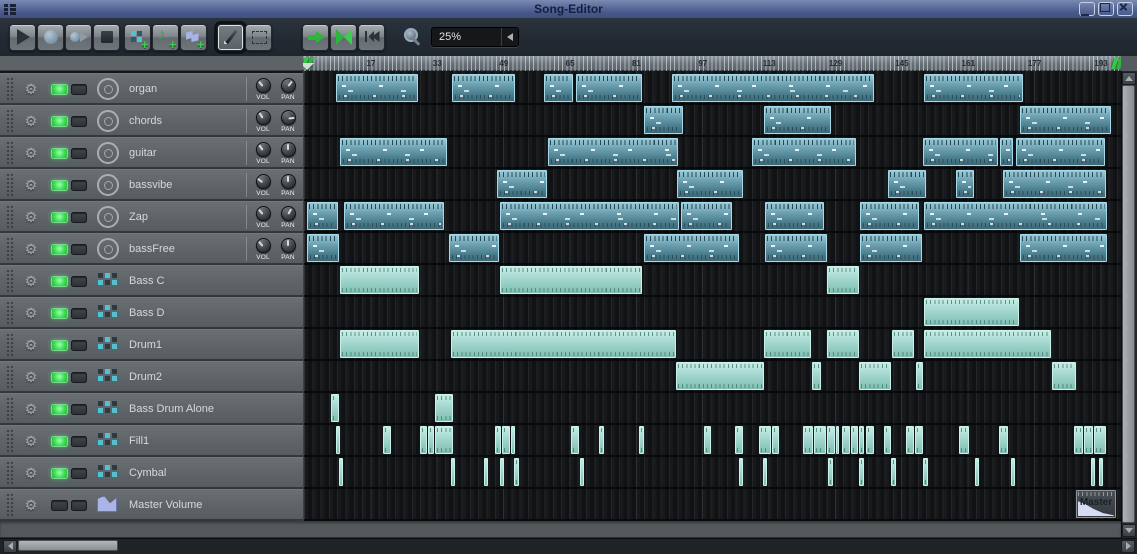 The width and height of the screenshot is (1137, 554). I want to click on track-name: Zap, so click(138, 217).